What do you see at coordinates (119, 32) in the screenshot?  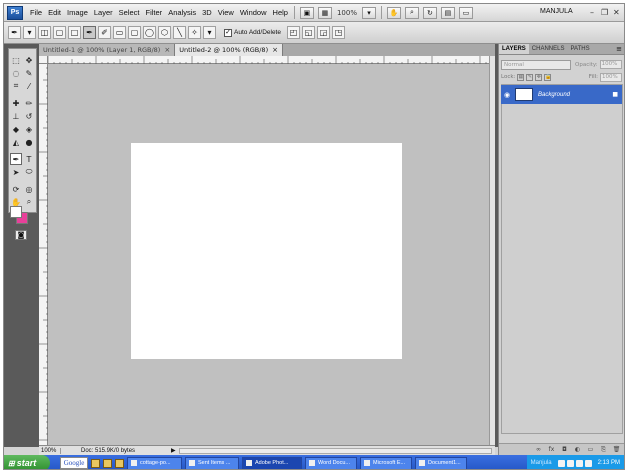 I see `rectangle-icon: ▭` at bounding box center [119, 32].